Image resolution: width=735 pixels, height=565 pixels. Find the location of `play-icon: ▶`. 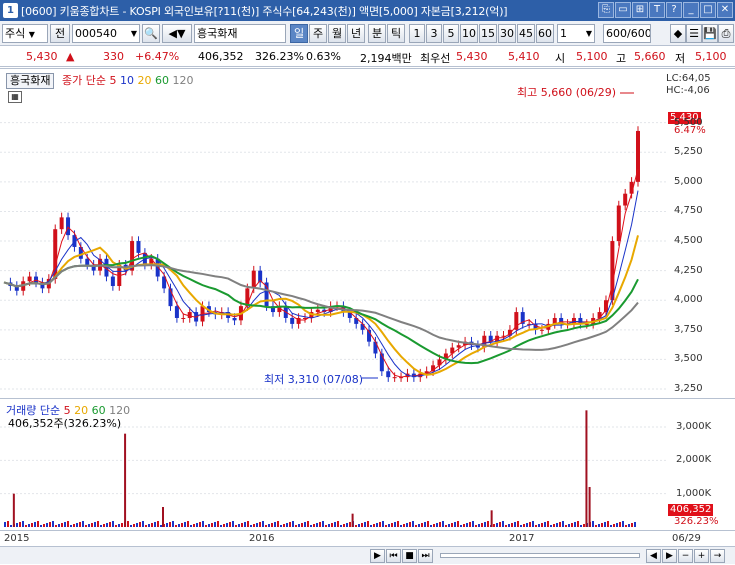

play-icon: ▶ is located at coordinates (377, 556).